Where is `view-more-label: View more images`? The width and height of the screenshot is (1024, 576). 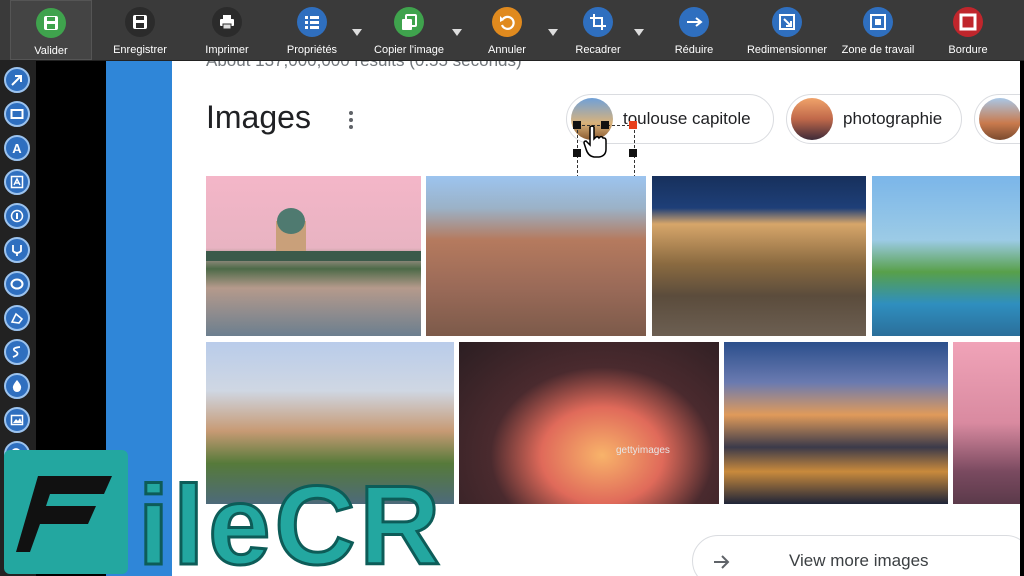 view-more-label: View more images is located at coordinates (859, 560).